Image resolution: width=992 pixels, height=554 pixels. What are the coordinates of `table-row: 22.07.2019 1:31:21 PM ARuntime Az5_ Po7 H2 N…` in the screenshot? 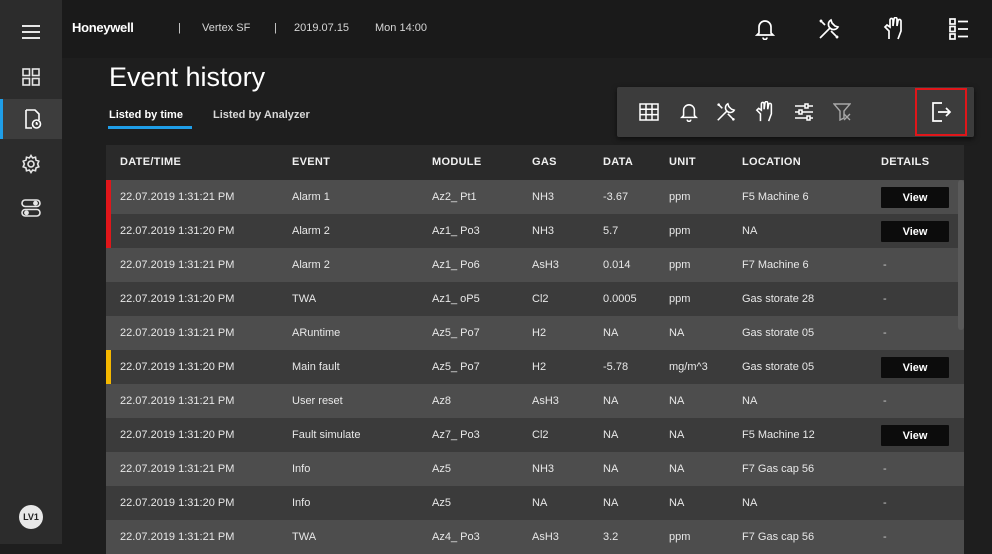 It's located at (535, 333).